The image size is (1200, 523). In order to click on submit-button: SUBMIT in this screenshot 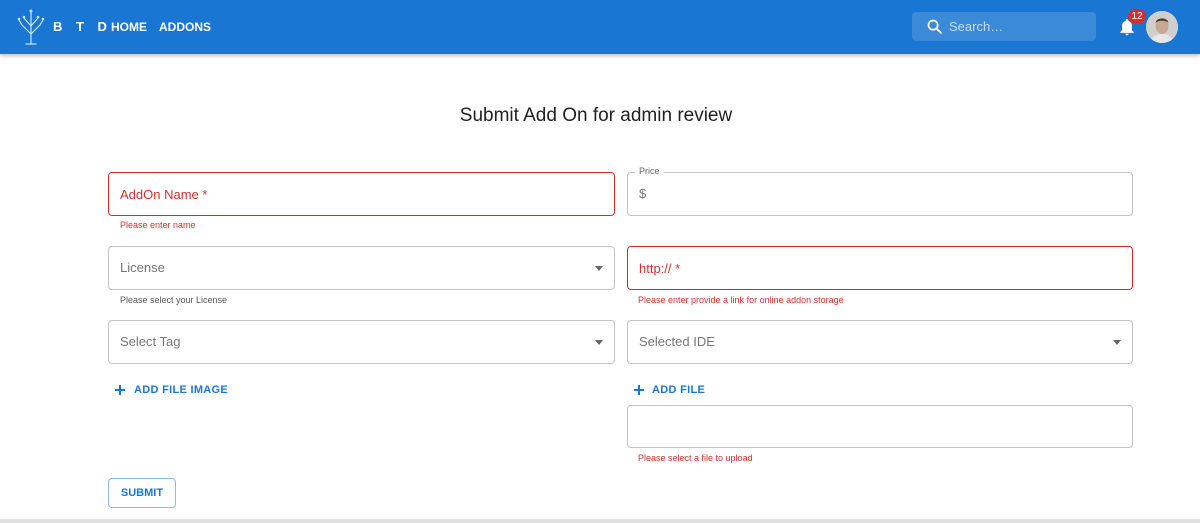, I will do `click(142, 493)`.